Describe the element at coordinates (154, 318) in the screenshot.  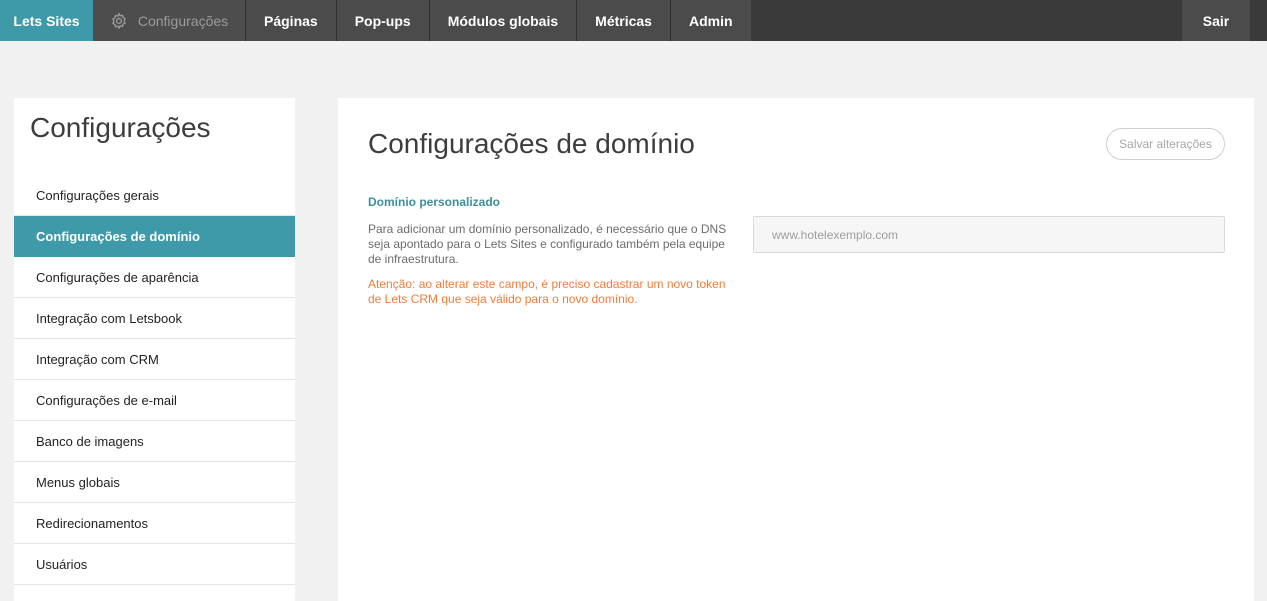
I see `sidebar-item-integracao-letsbook: Integração com Letsbook` at that location.